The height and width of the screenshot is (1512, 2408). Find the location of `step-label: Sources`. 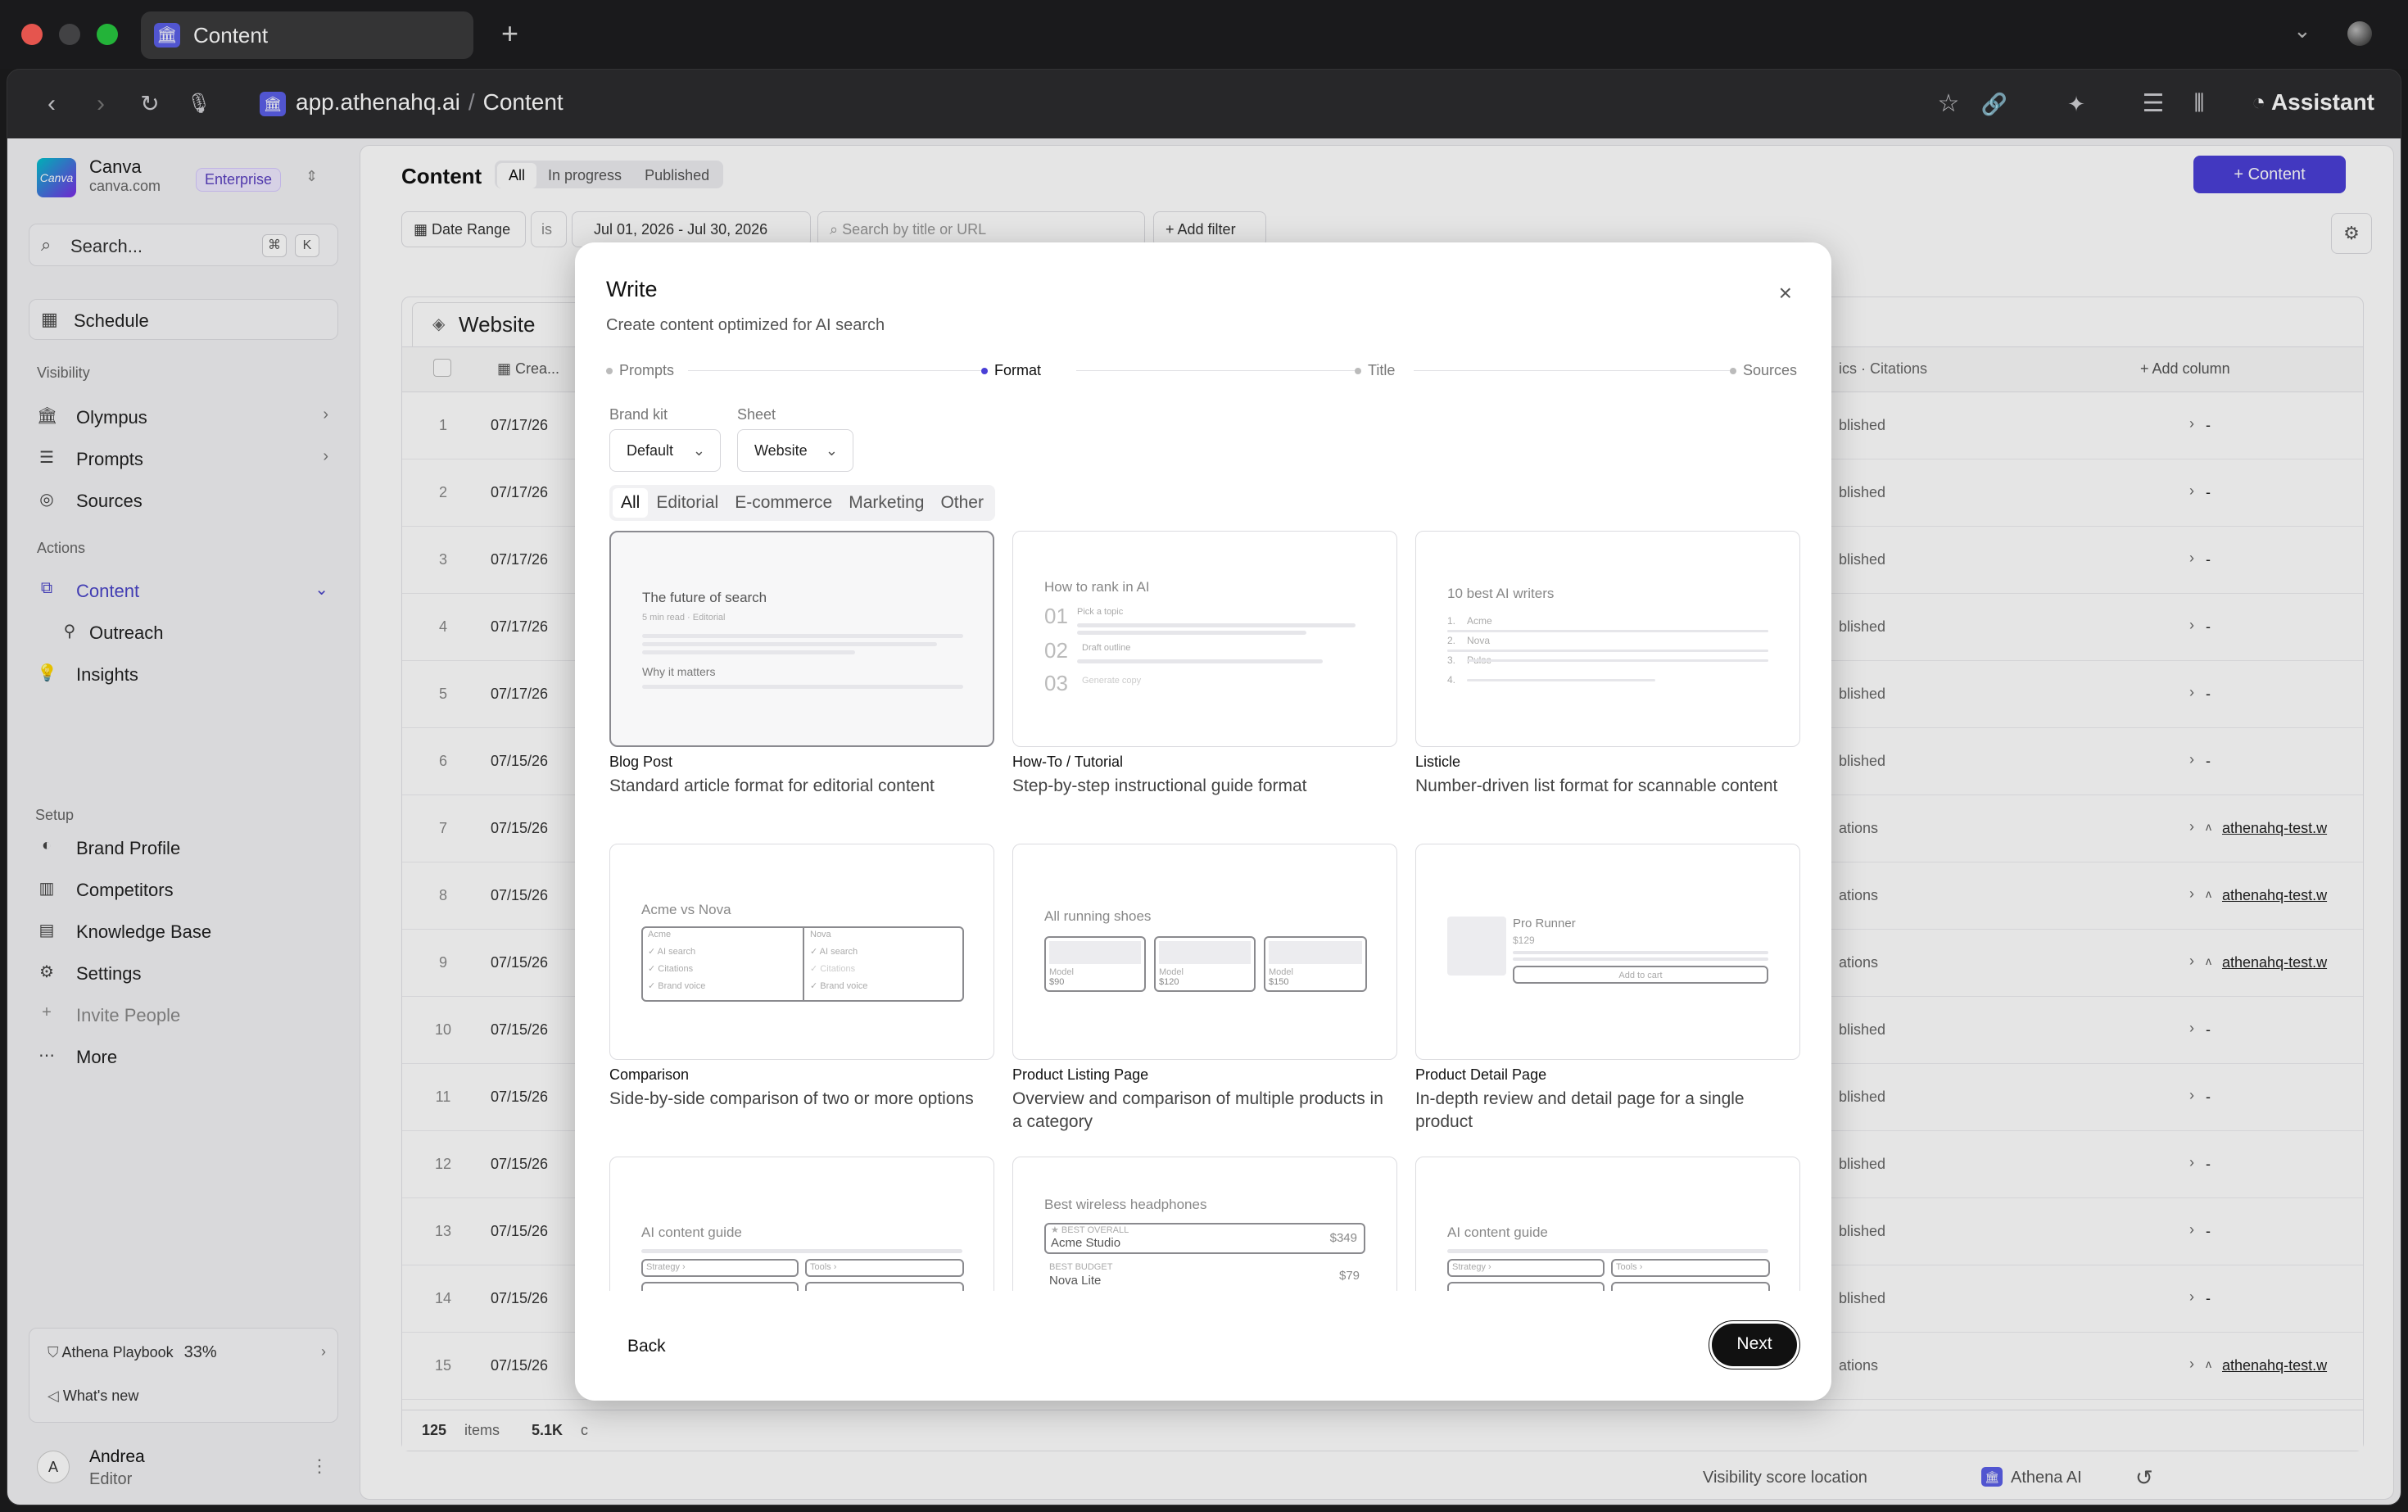

step-label: Sources is located at coordinates (1770, 370).